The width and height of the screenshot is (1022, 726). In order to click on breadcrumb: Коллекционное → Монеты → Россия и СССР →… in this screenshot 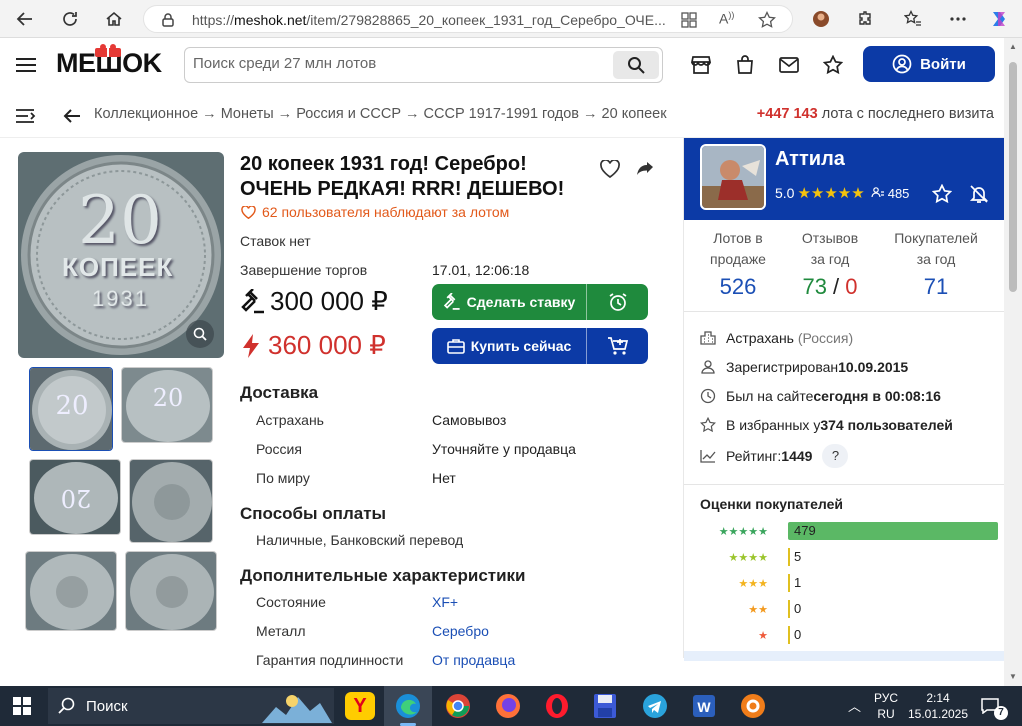, I will do `click(380, 114)`.